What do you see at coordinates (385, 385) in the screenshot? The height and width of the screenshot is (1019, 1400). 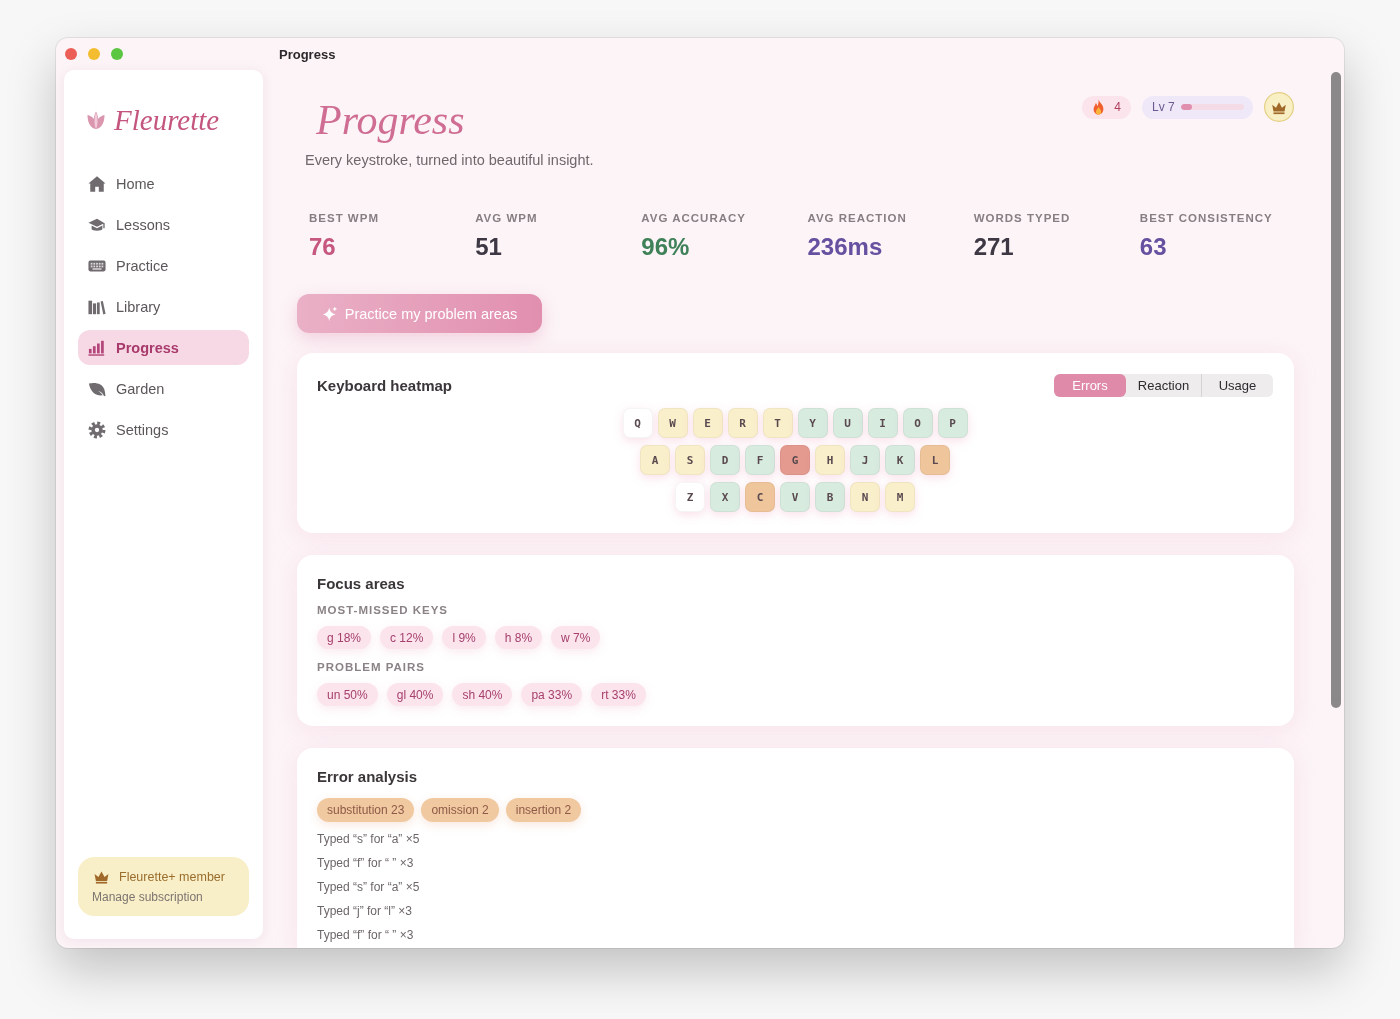 I see `card-title: Keyboard heatmap` at bounding box center [385, 385].